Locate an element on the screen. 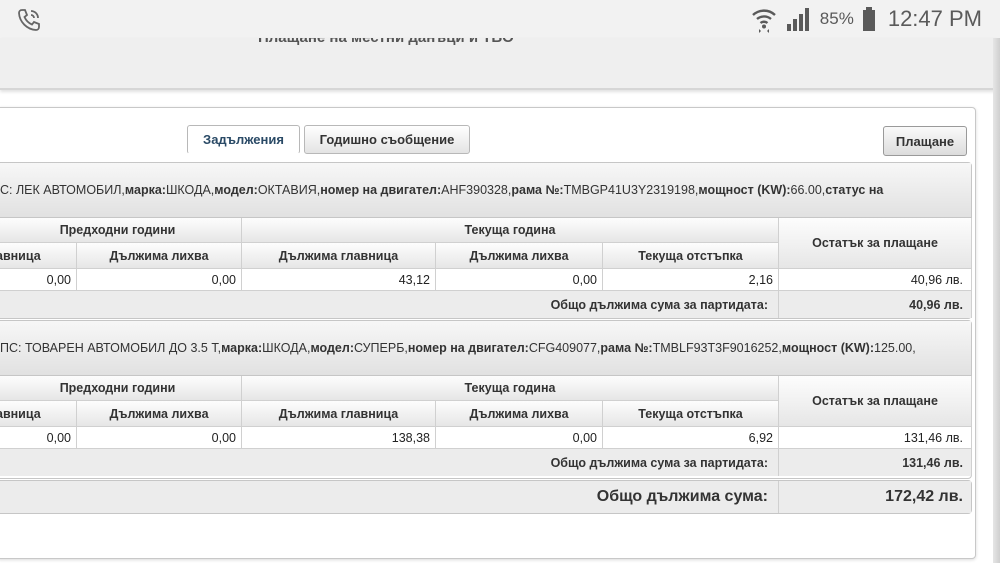 Image resolution: width=1000 pixels, height=563 pixels. grand-total-row: Общо дължима сума: 172,42 лв. is located at coordinates (486, 497).